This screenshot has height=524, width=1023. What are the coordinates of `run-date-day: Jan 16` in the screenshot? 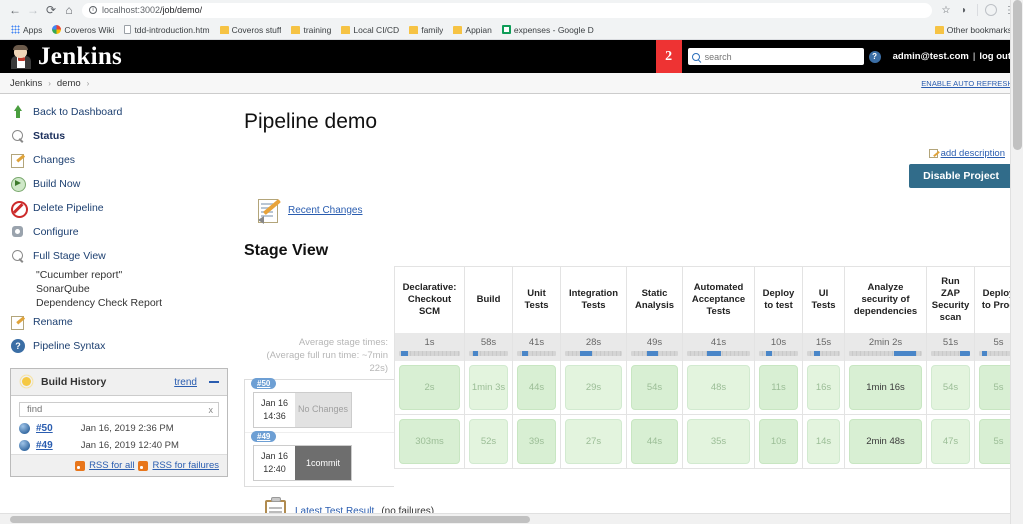 It's located at (275, 456).